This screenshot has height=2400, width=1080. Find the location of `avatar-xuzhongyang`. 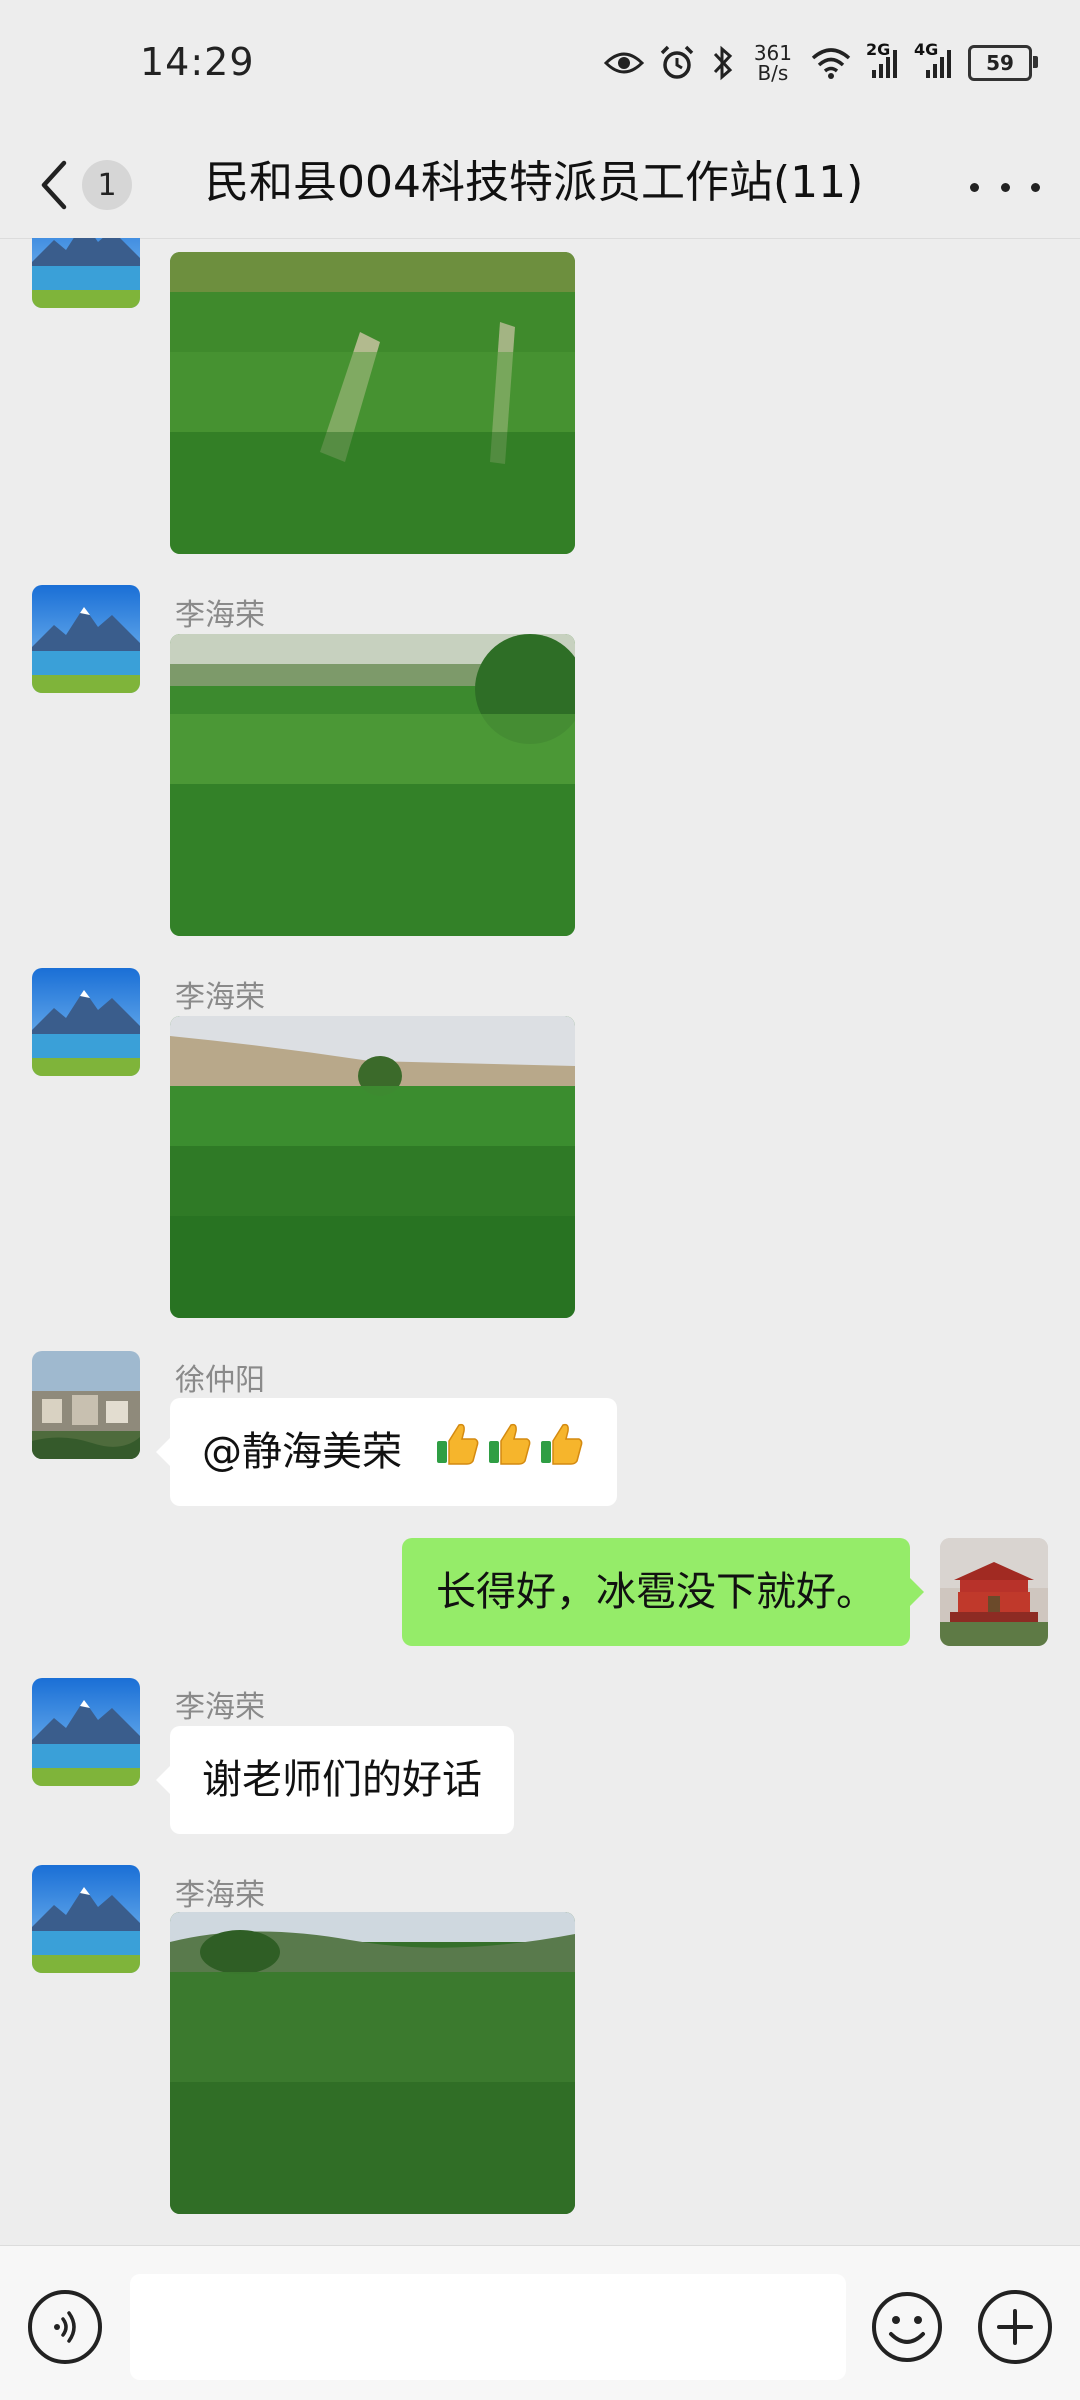

avatar-xuzhongyang is located at coordinates (86, 1405).